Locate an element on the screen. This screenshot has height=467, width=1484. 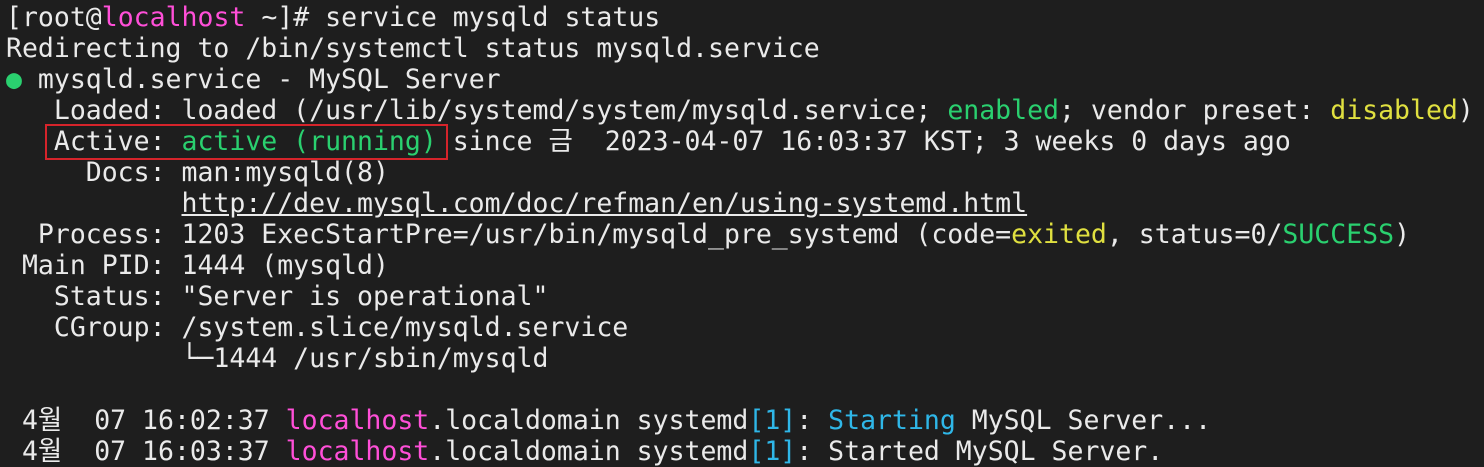
process-end: ) is located at coordinates (1402, 234).